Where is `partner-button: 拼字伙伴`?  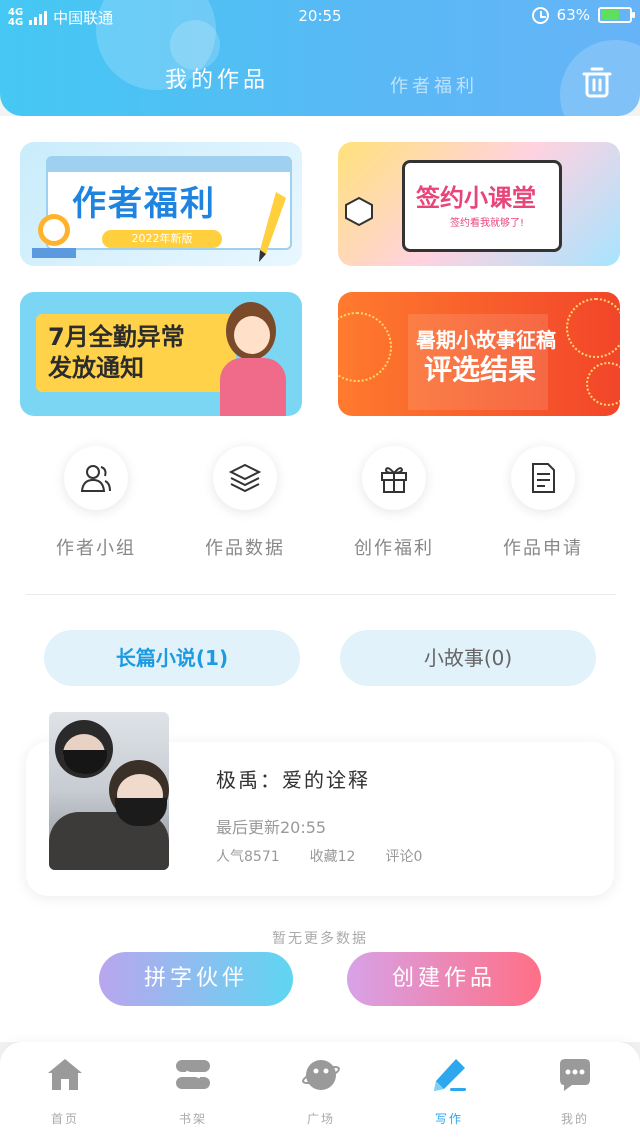
partner-button: 拼字伙伴 is located at coordinates (196, 979).